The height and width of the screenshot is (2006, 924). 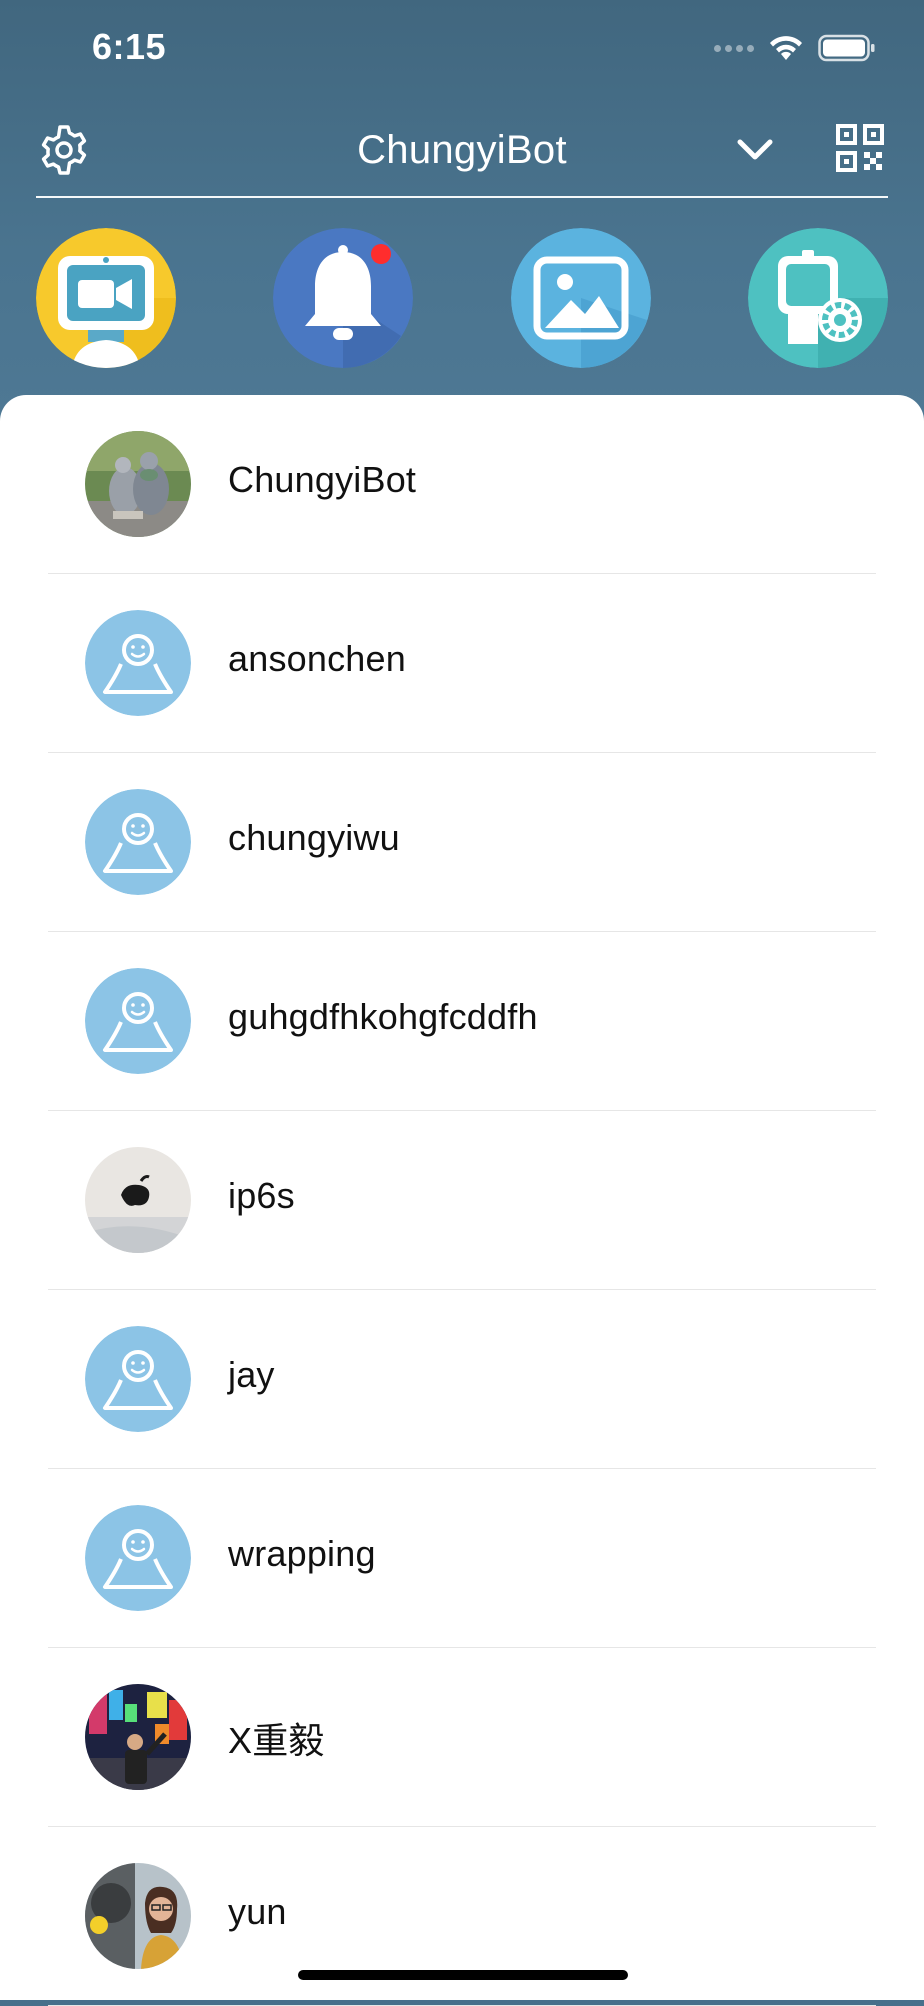 I want to click on contact-name: ip6s, so click(x=261, y=1195).